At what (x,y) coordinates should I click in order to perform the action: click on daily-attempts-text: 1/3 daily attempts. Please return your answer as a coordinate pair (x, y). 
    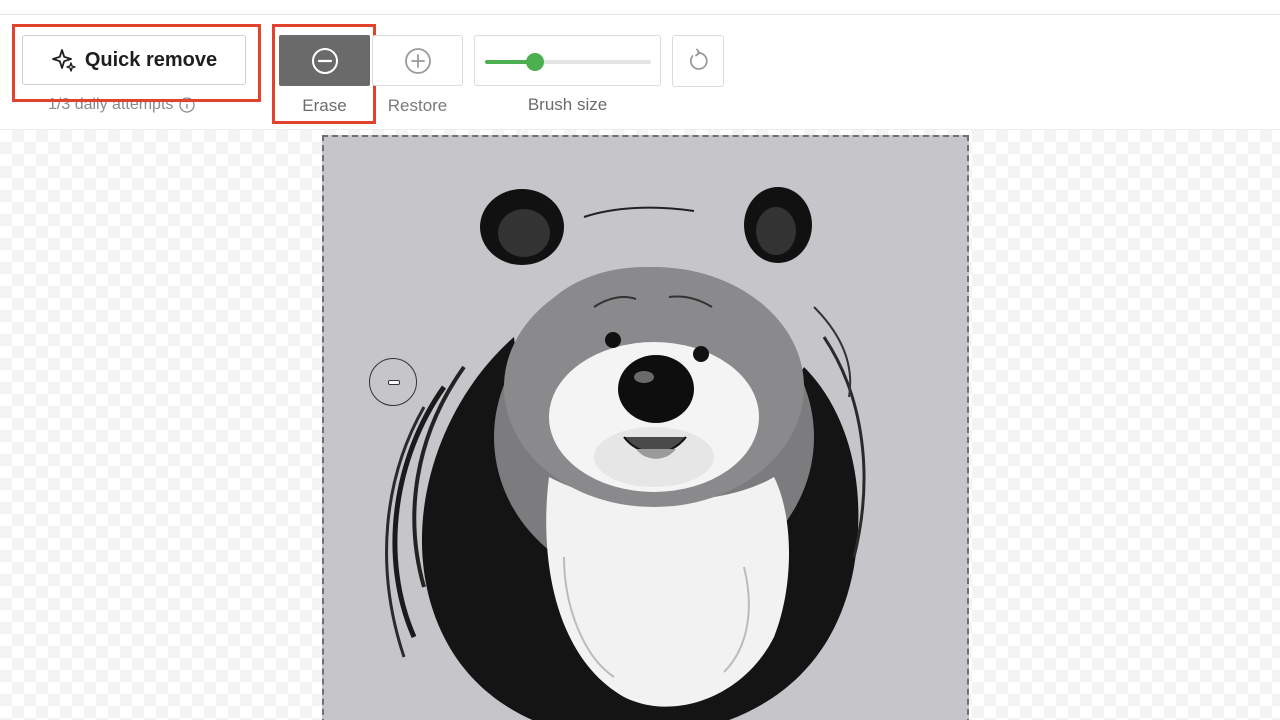
    Looking at the image, I should click on (111, 104).